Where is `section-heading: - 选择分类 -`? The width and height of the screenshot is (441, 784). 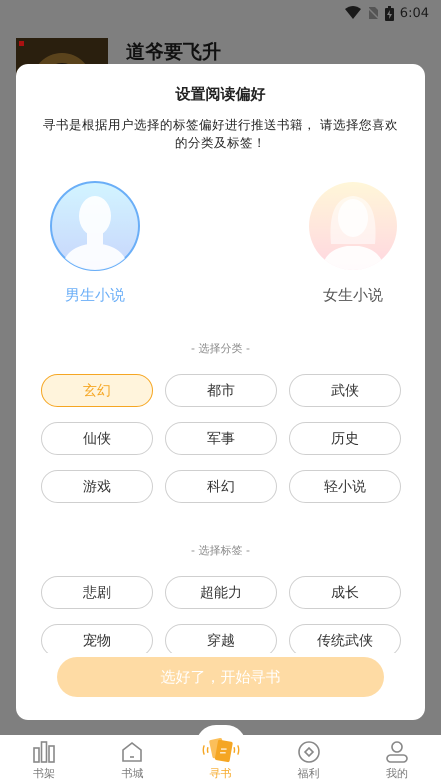
section-heading: - 选择分类 - is located at coordinates (220, 348).